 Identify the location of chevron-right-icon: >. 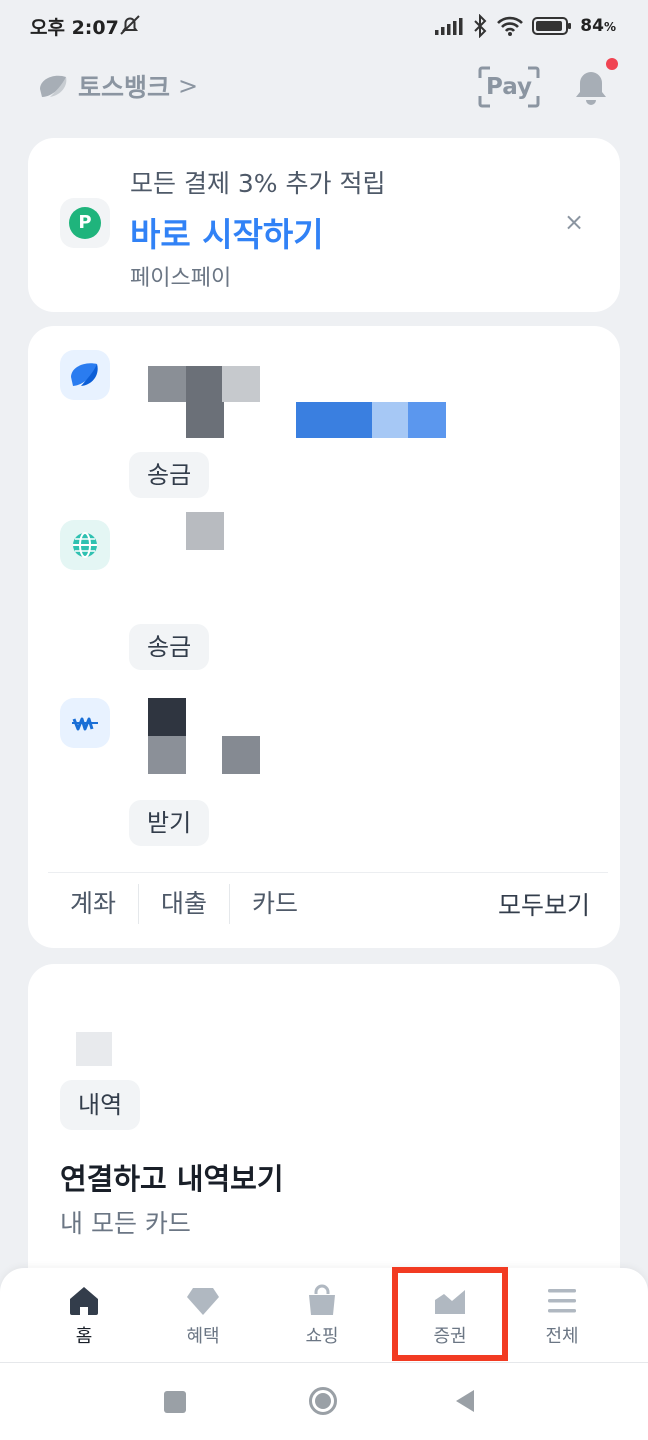
(188, 86).